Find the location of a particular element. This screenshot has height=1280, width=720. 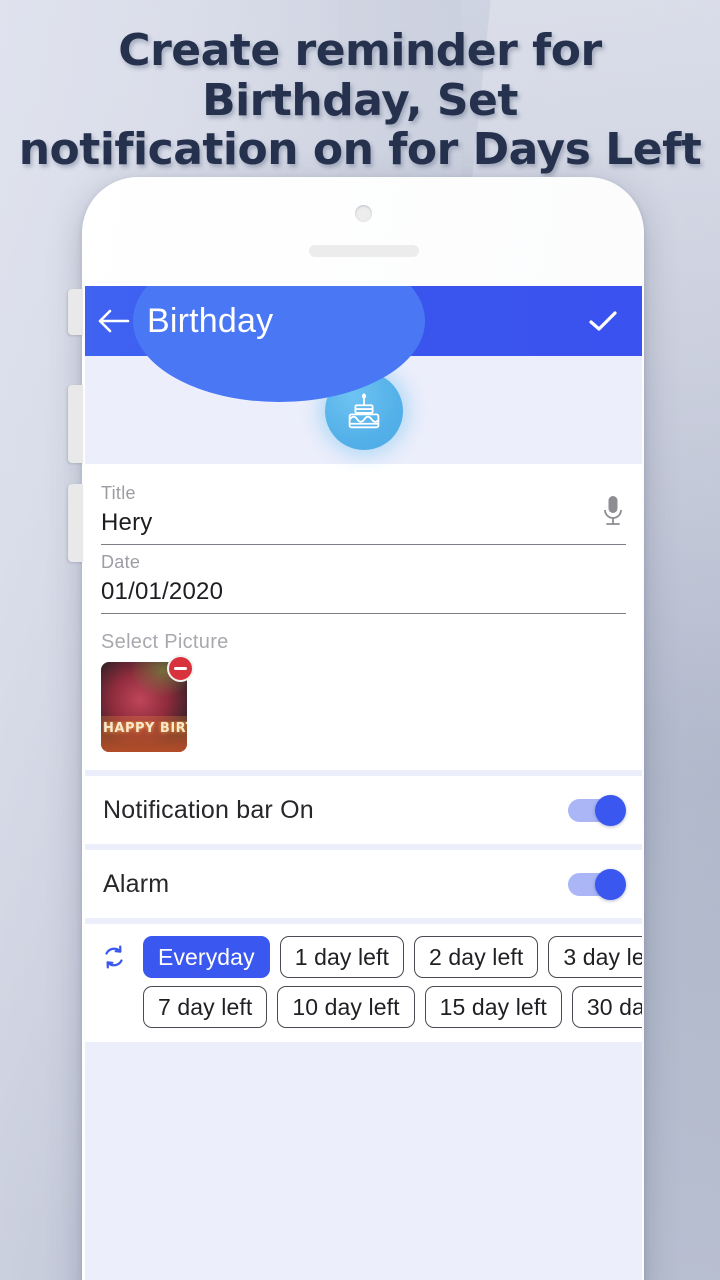

picture-thumbnail-wrapper: HAPPY BIRT is located at coordinates (147, 703).